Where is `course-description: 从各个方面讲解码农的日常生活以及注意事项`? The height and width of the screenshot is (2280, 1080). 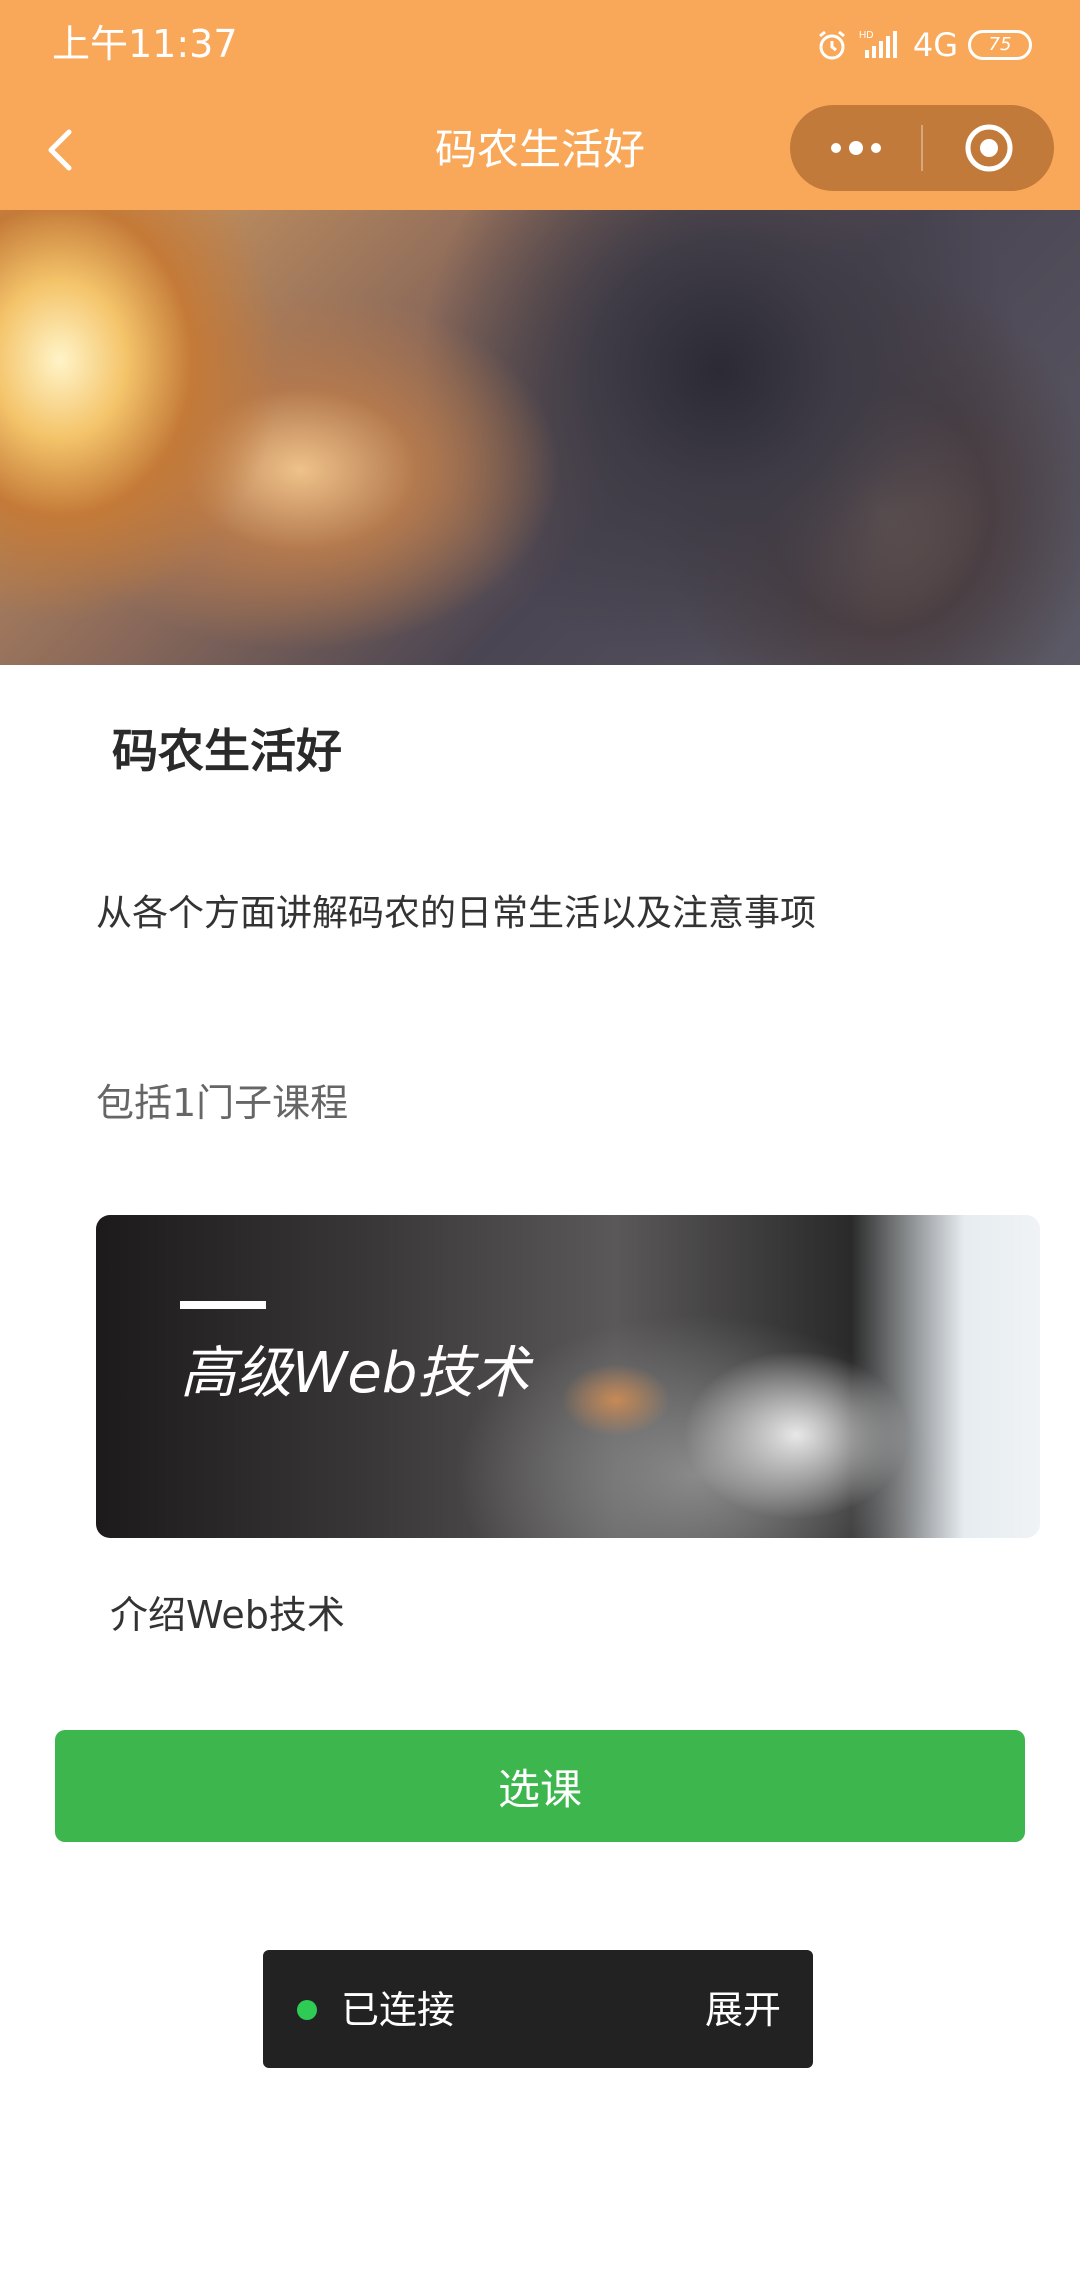
course-description: 从各个方面讲解码农的日常生活以及注意事项 is located at coordinates (456, 913).